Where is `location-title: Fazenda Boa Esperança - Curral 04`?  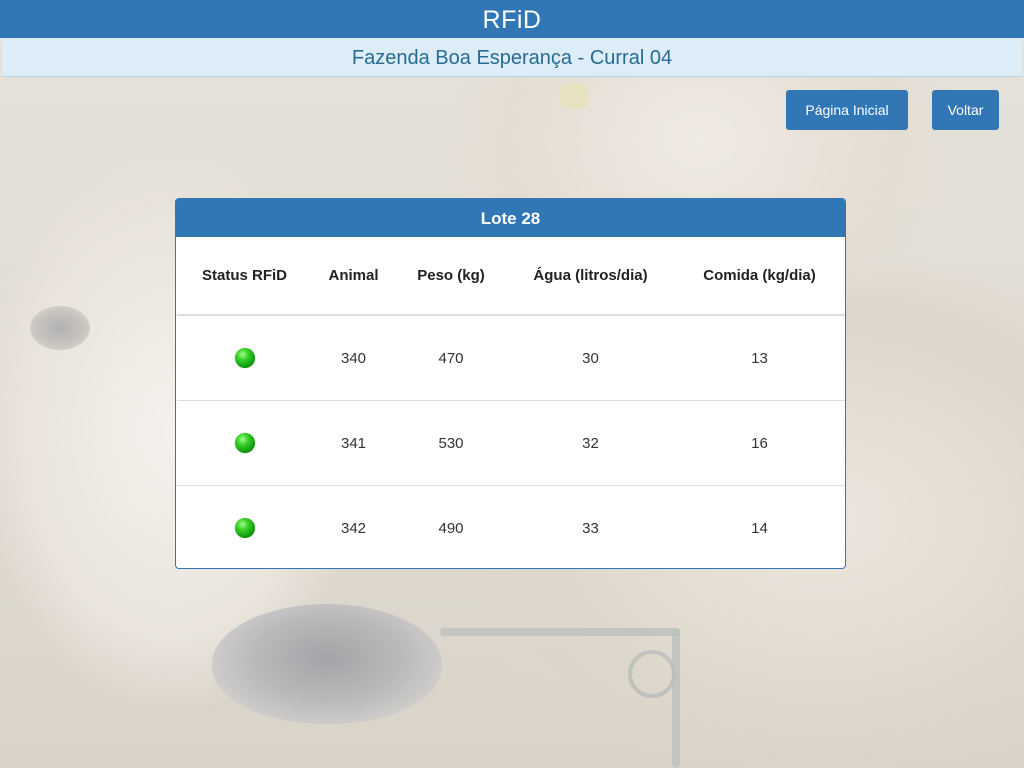
location-title: Fazenda Boa Esperança - Curral 04 is located at coordinates (512, 58).